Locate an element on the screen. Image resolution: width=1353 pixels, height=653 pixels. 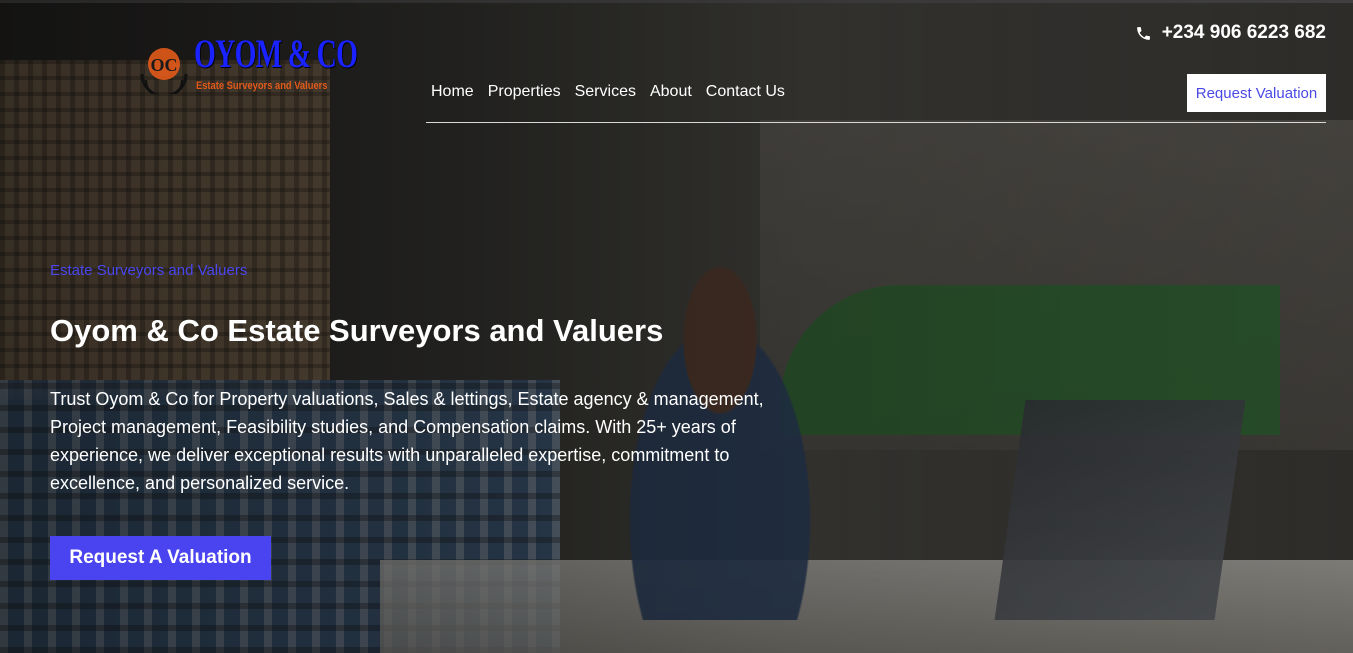
nav-about: About is located at coordinates (671, 92).